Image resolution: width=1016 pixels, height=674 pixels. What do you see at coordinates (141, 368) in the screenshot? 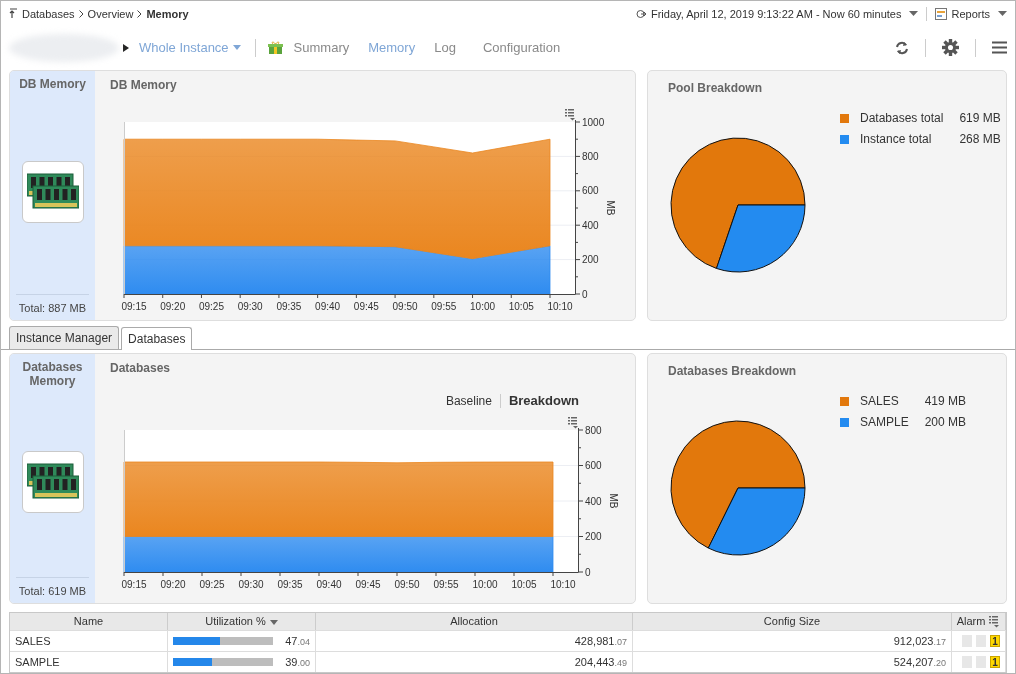
I see `chart-title: Databases` at bounding box center [141, 368].